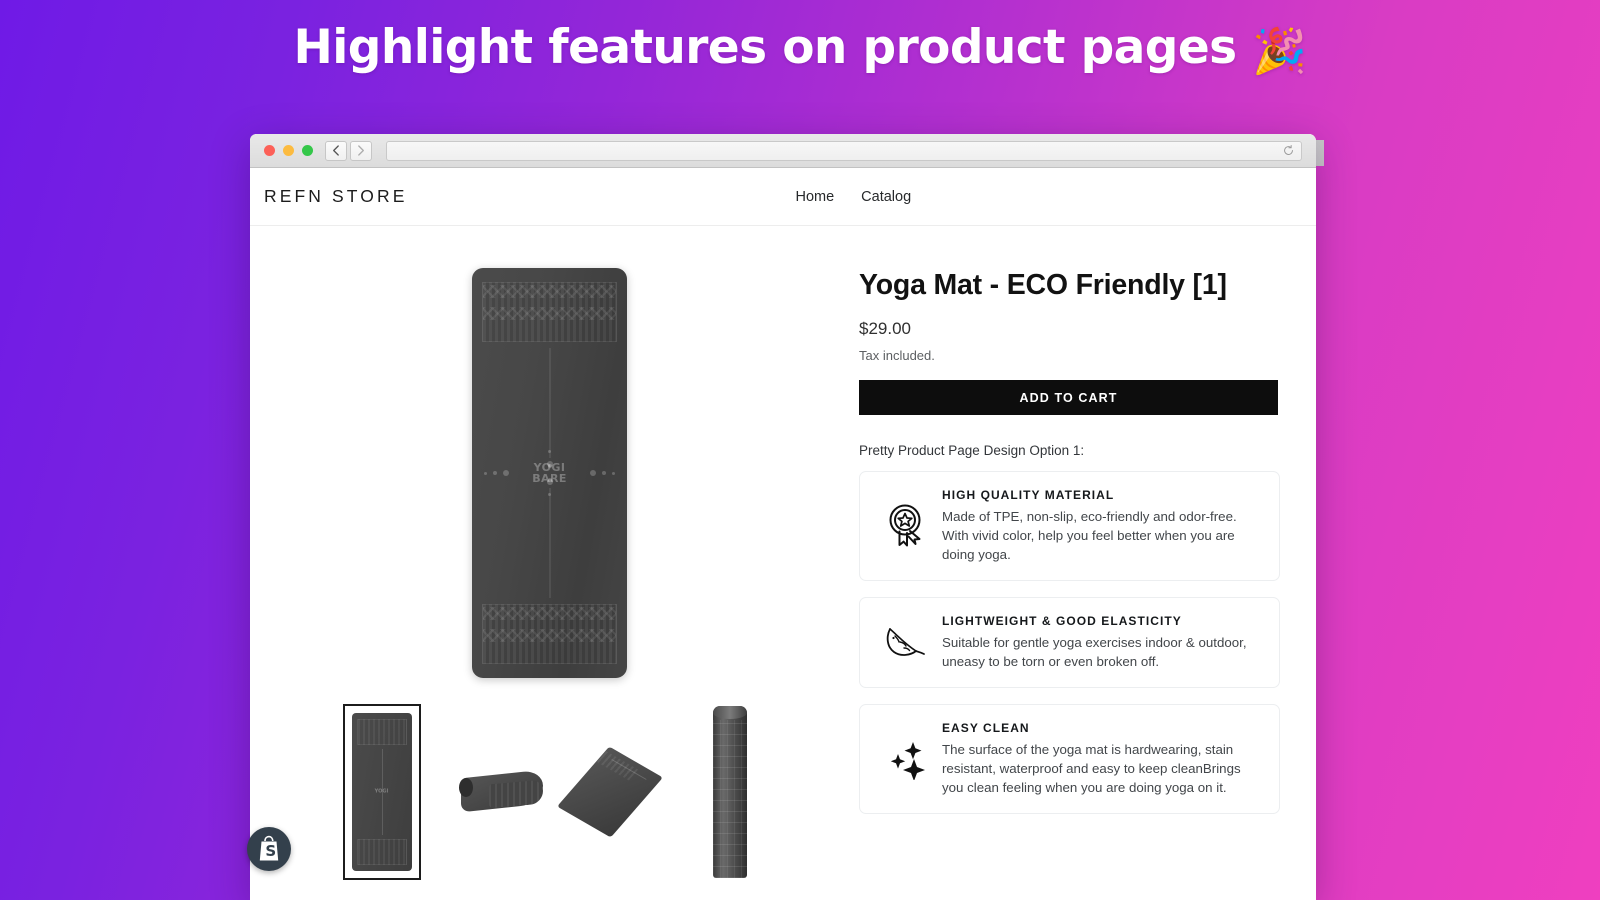 The width and height of the screenshot is (1600, 900). Describe the element at coordinates (1279, 51) in the screenshot. I see `party-popper-icon: 🎉` at that location.